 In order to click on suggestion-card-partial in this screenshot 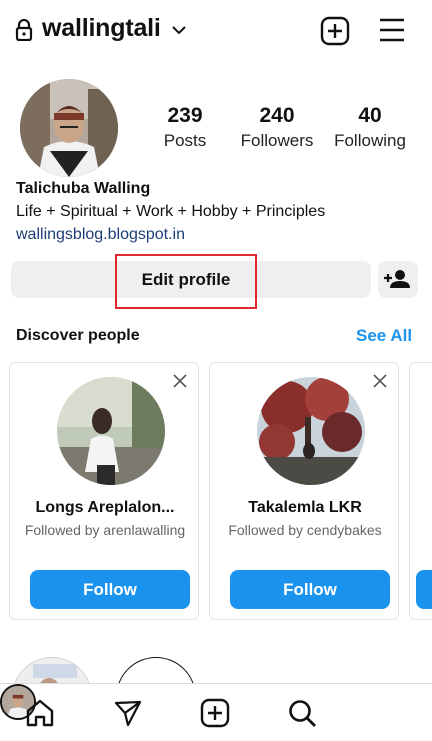, I will do `click(420, 491)`.